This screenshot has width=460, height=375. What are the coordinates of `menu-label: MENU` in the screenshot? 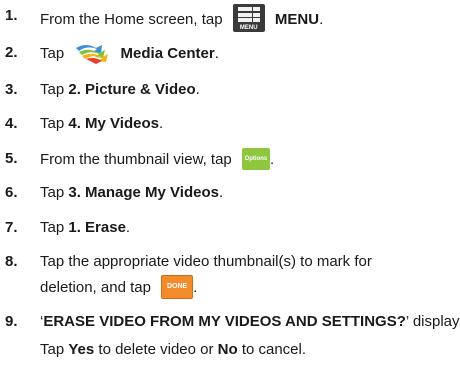 It's located at (297, 19).